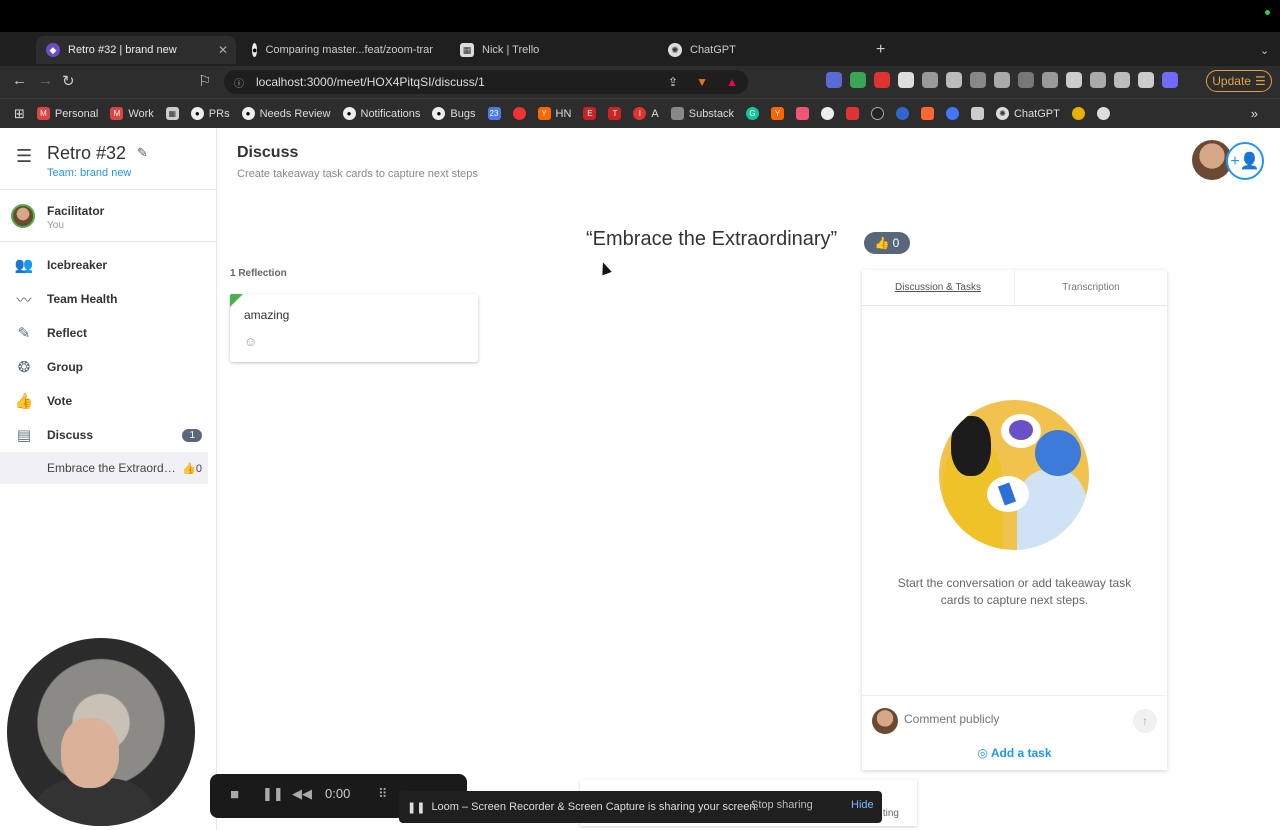  Describe the element at coordinates (142, 153) in the screenshot. I see `edit-icon: ✎` at that location.